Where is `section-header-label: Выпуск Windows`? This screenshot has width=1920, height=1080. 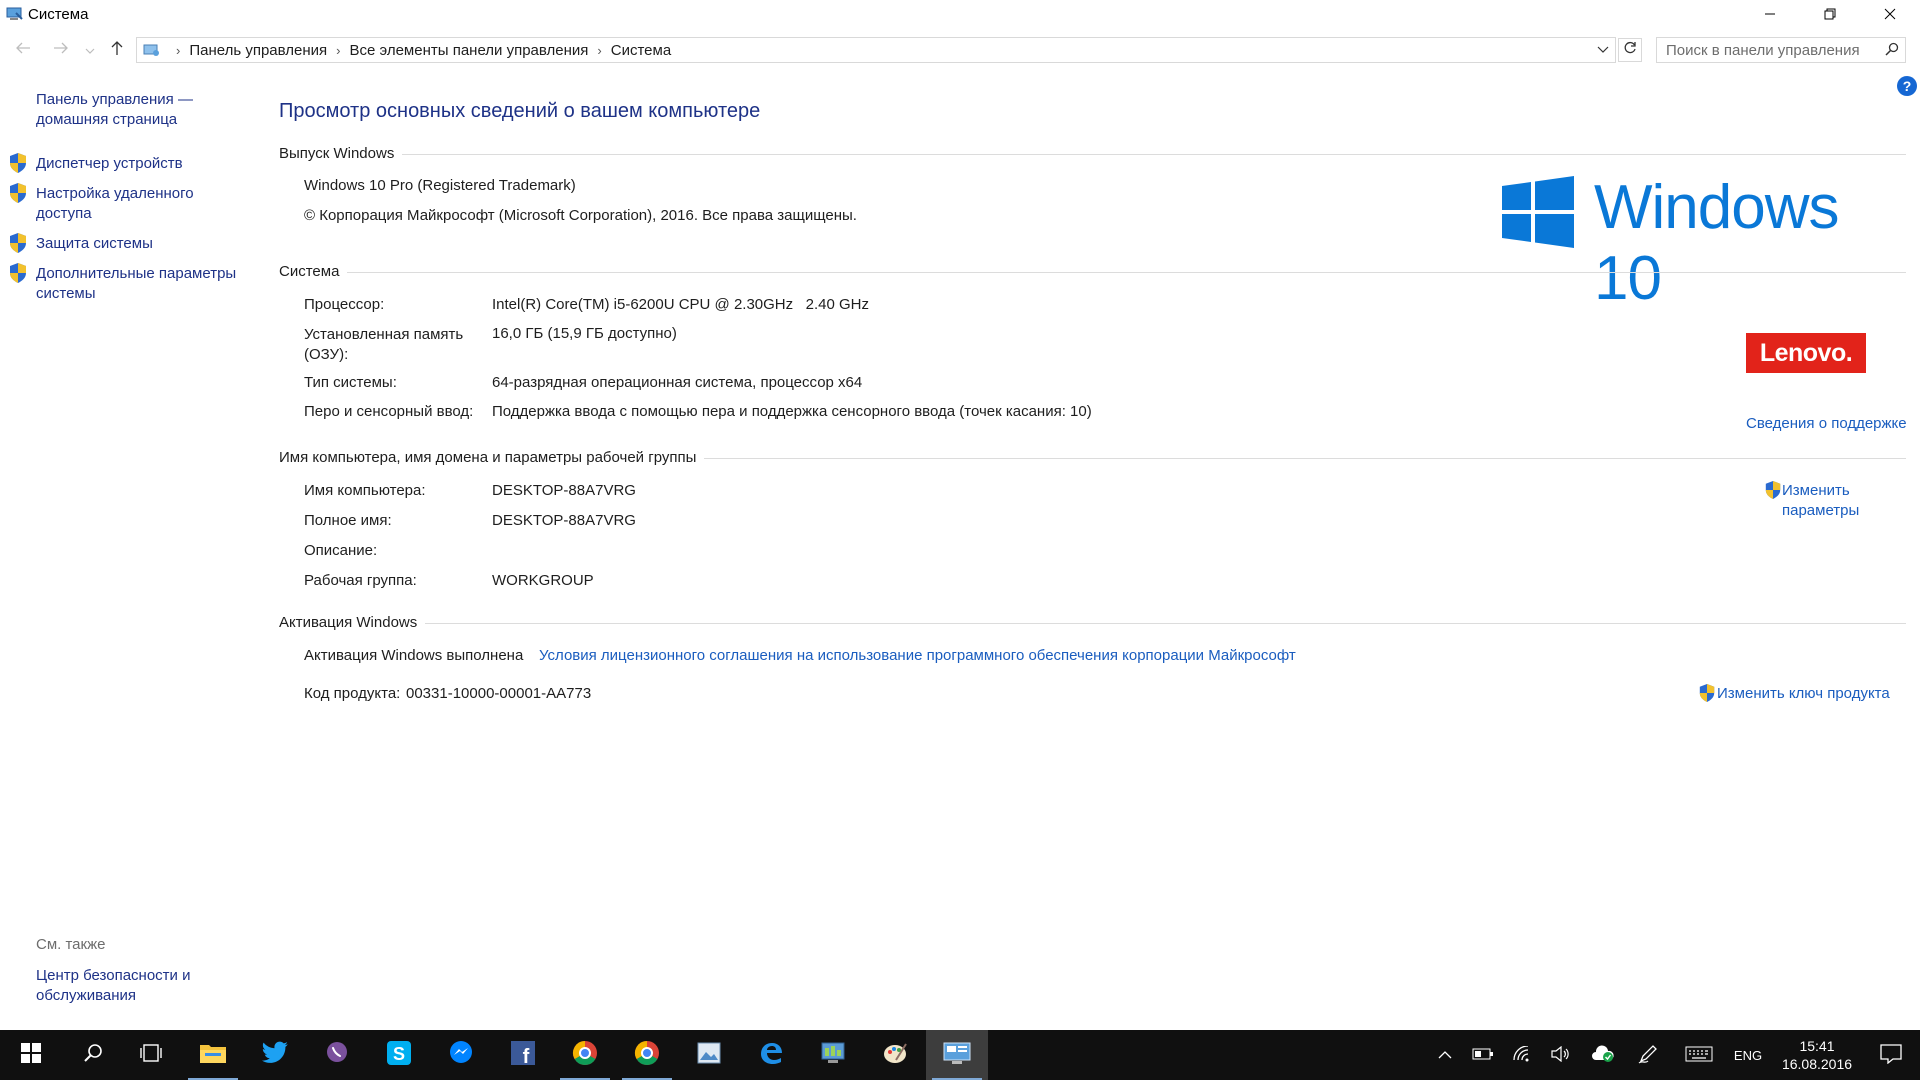 section-header-label: Выпуск Windows is located at coordinates (337, 153).